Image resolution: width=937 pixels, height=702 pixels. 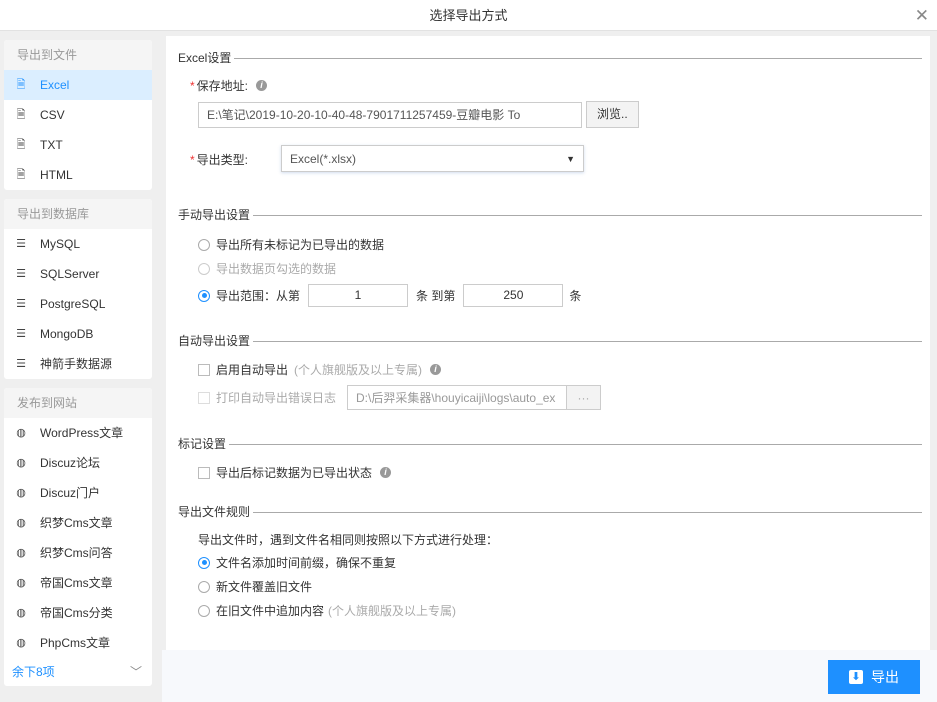 I want to click on sidebar-item-discuz-: ◍ Discuz门户, so click(x=78, y=493).